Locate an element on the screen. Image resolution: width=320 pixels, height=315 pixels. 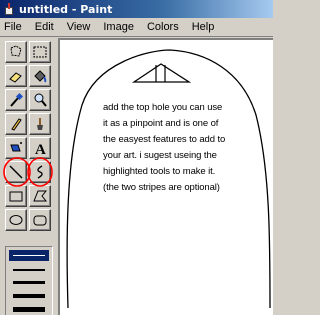
select-icon is located at coordinates (40, 52).